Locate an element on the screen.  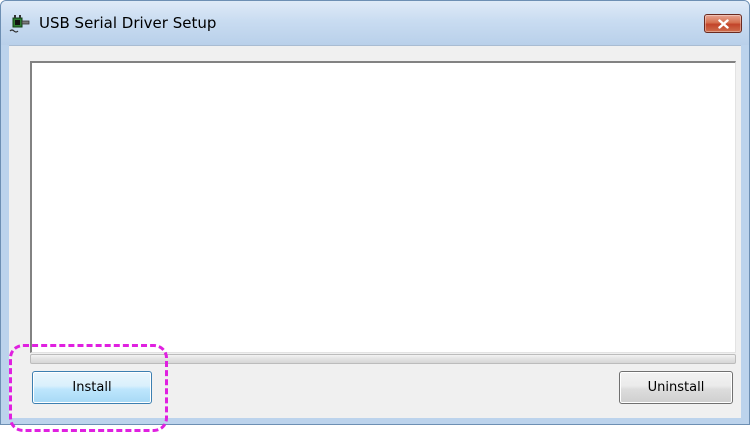
close-icon is located at coordinates (723, 24).